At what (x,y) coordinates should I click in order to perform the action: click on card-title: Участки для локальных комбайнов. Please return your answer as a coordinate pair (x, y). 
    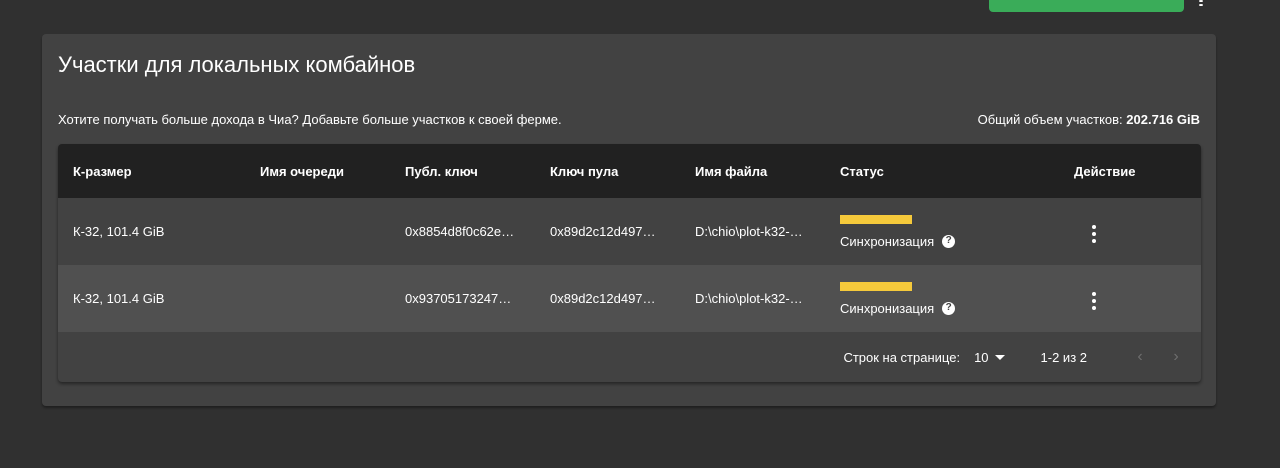
    Looking at the image, I should click on (237, 64).